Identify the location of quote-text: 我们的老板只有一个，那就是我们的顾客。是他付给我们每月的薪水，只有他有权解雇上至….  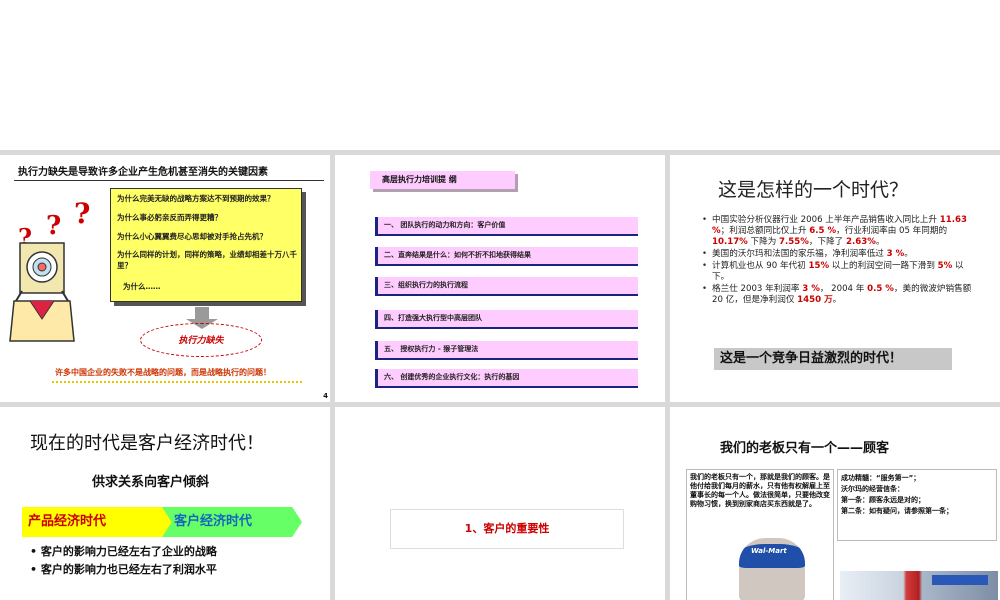
(760, 490).